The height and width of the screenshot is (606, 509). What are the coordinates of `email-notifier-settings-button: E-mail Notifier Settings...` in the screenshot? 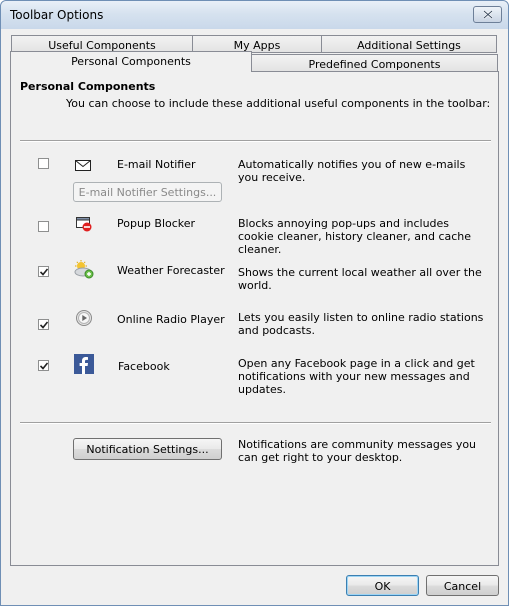 It's located at (147, 192).